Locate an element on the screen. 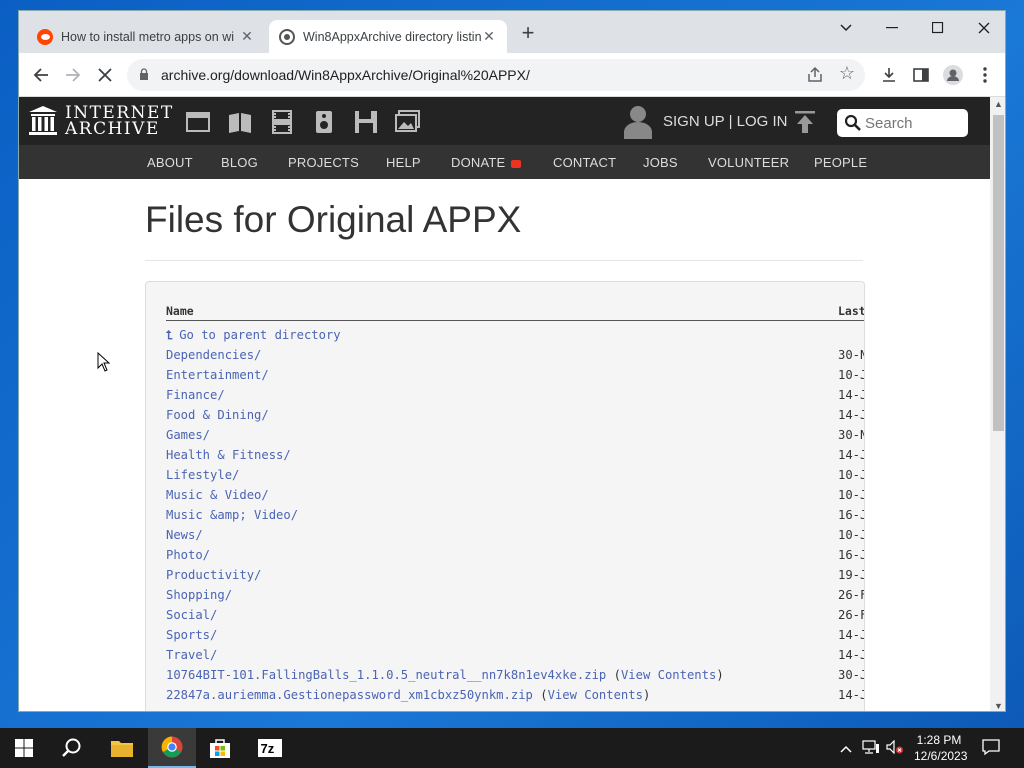  nav-help: HELP is located at coordinates (403, 162).